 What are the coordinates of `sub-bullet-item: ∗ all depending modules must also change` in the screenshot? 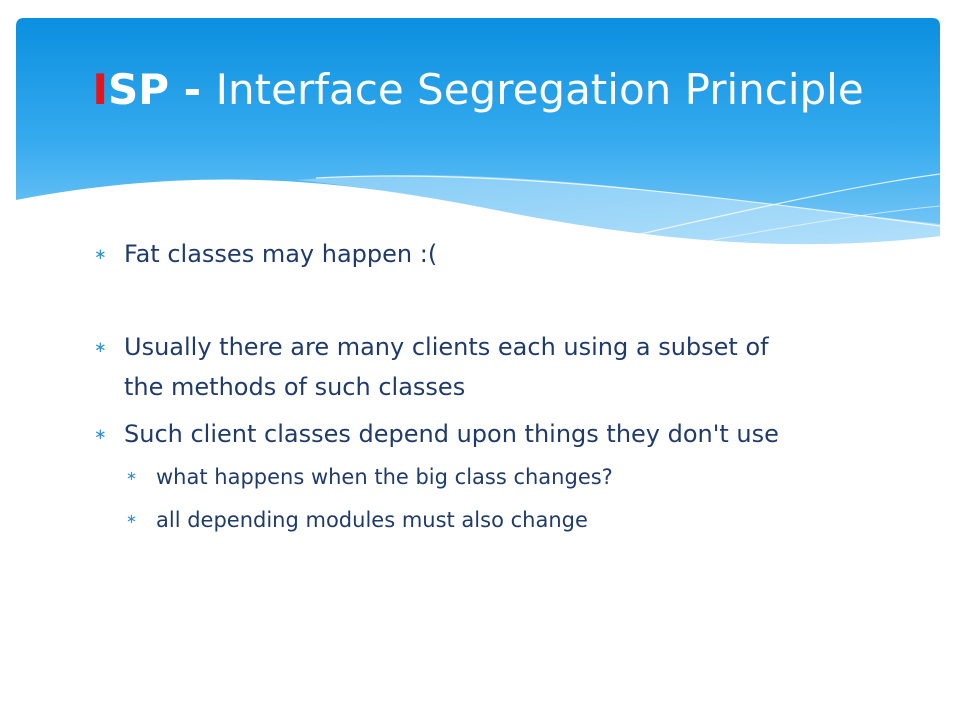 It's located at (357, 520).